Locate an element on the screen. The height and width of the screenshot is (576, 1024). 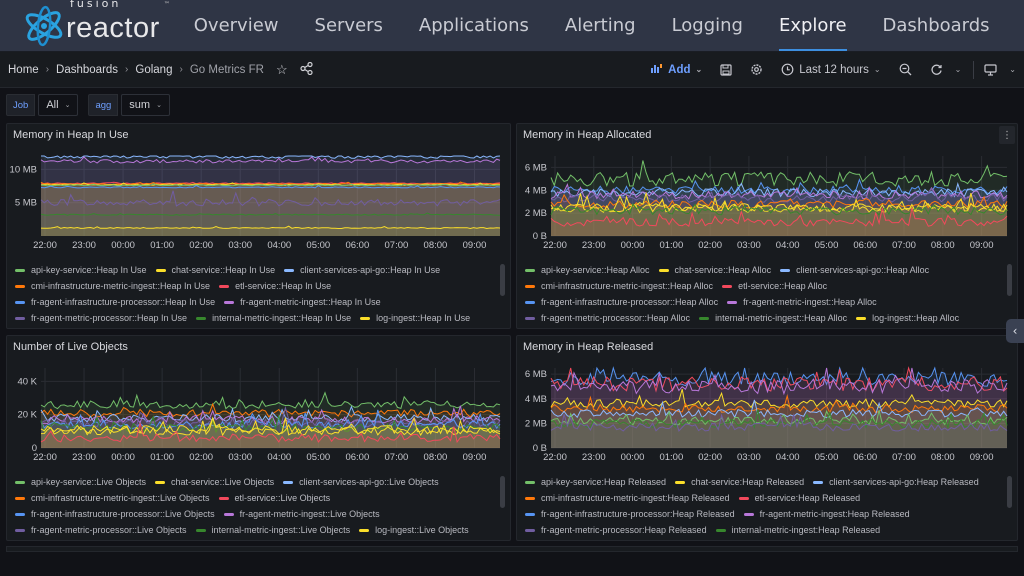
view-mode-button is located at coordinates (990, 69).